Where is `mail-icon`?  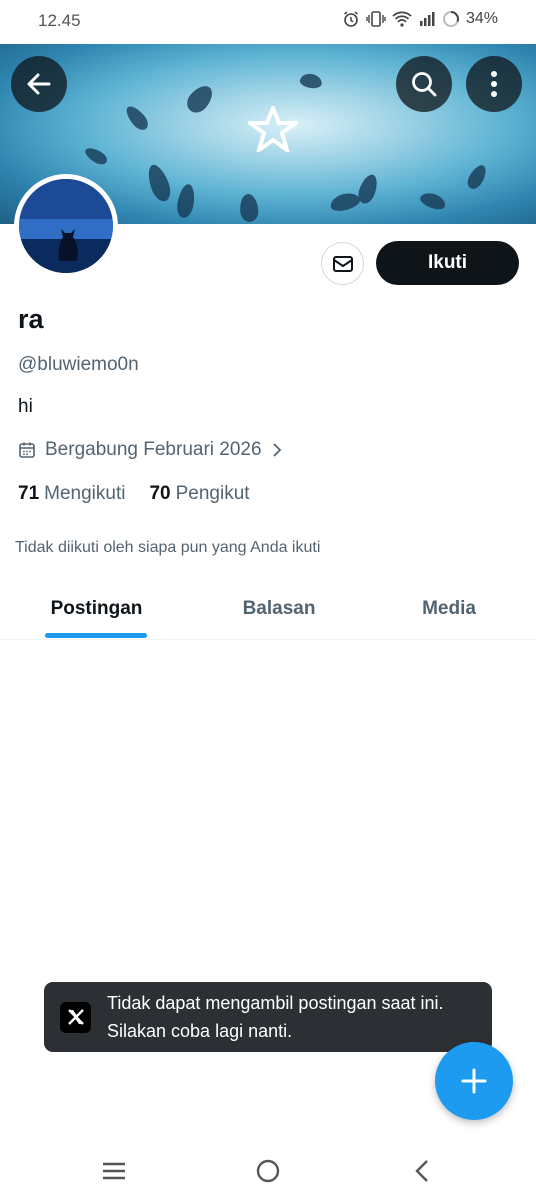 mail-icon is located at coordinates (342, 263).